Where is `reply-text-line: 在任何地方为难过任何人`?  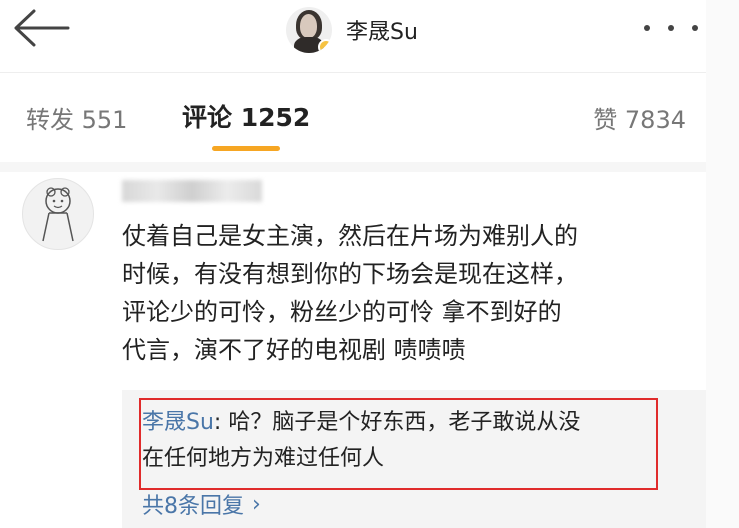 reply-text-line: 在任何地方为难过任何人 is located at coordinates (263, 458).